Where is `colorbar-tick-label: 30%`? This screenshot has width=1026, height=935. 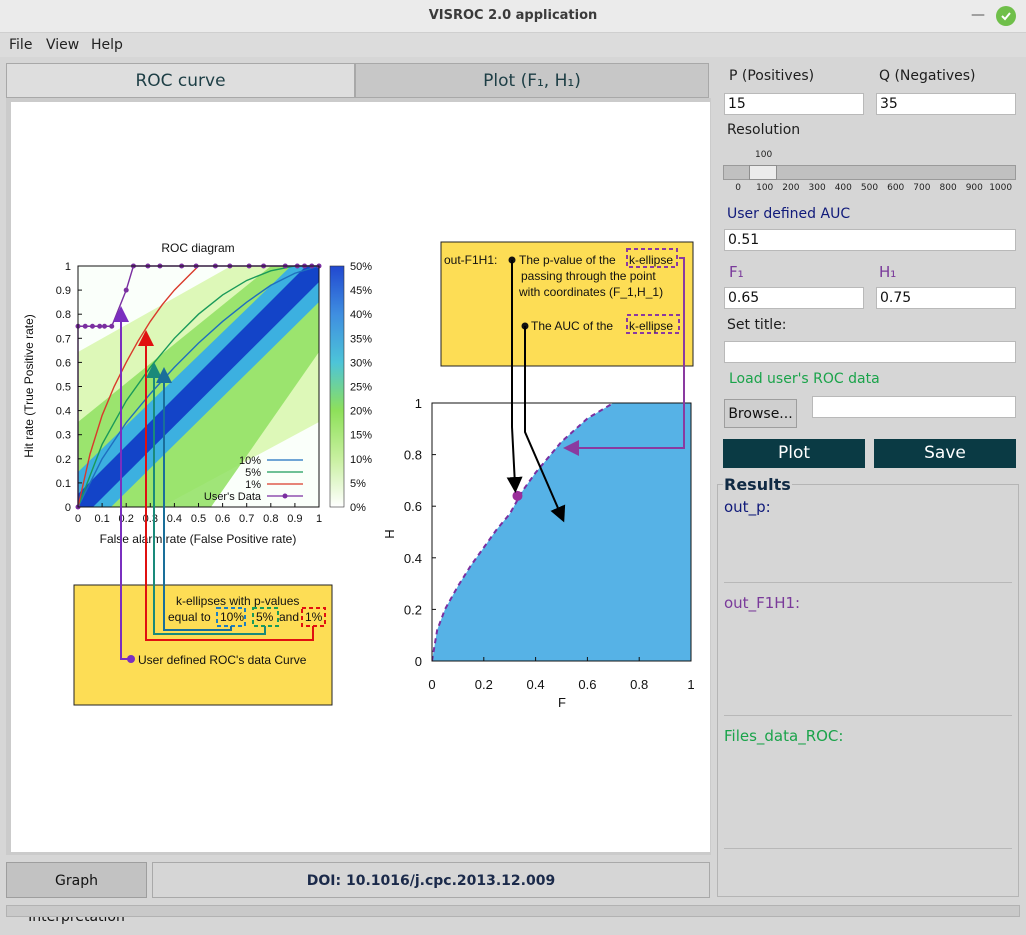 colorbar-tick-label: 30% is located at coordinates (361, 363).